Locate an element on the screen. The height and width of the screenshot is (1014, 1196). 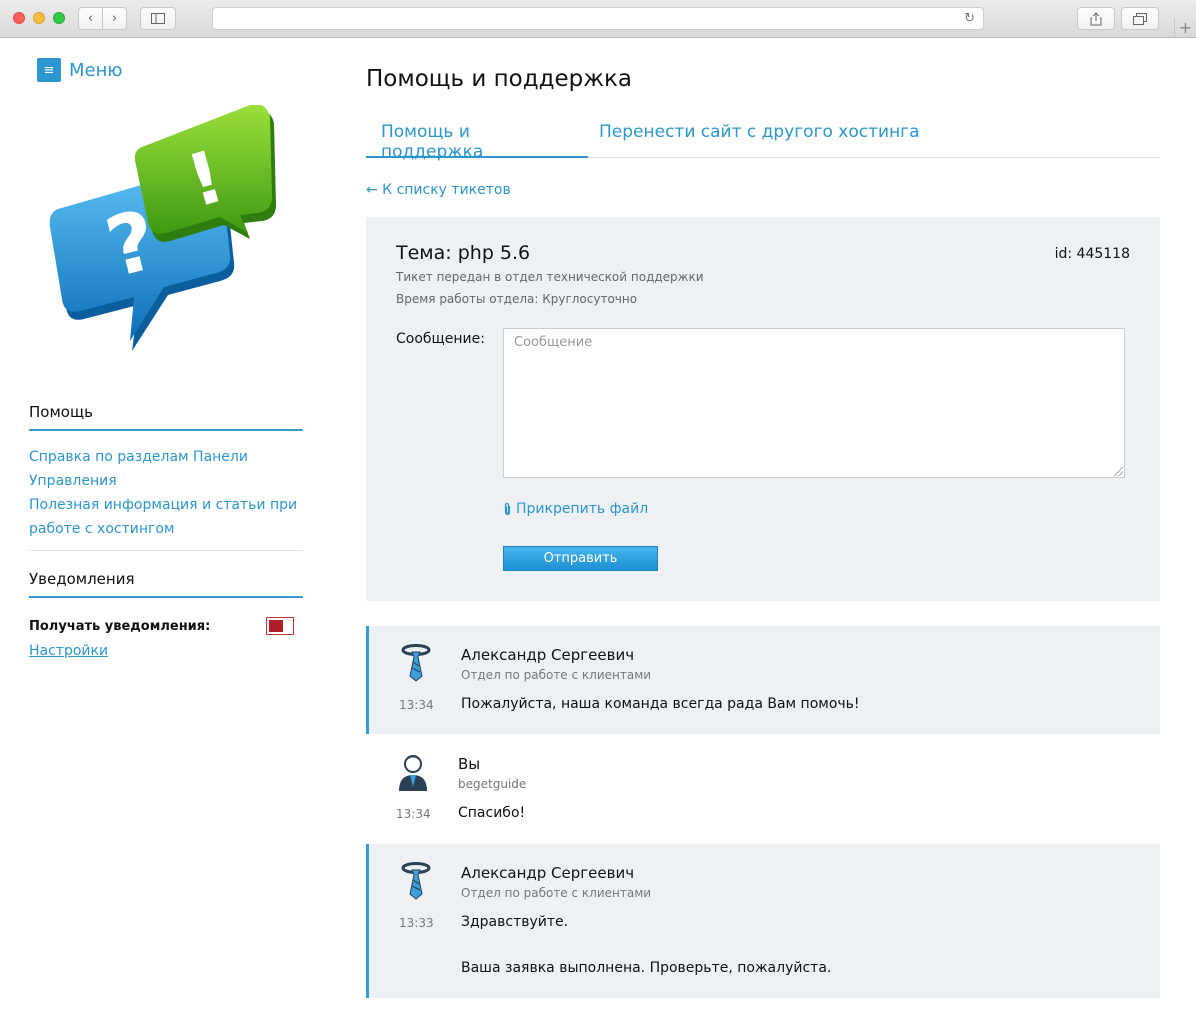
back-button: ‹ is located at coordinates (90, 18).